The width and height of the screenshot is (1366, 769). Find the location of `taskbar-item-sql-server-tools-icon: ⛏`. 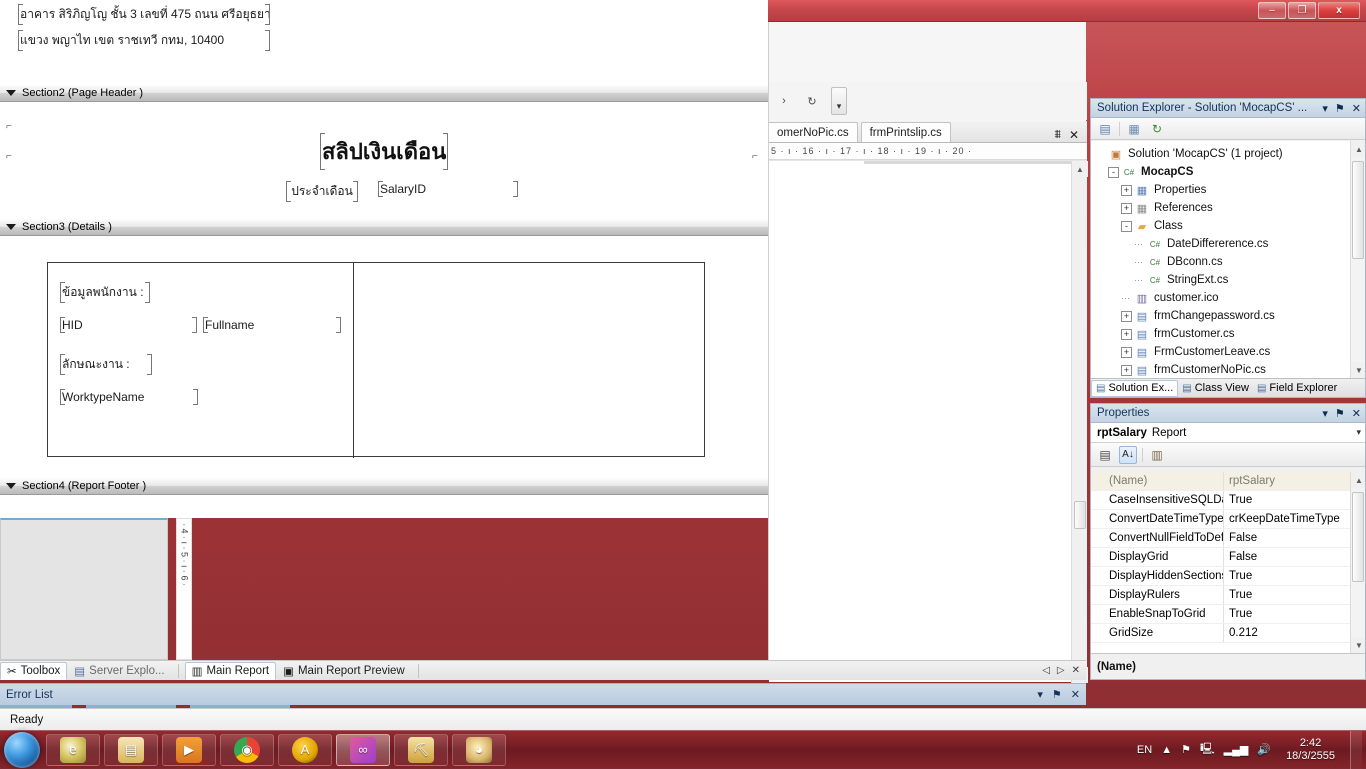

taskbar-item-sql-server-tools-icon: ⛏ is located at coordinates (421, 749).